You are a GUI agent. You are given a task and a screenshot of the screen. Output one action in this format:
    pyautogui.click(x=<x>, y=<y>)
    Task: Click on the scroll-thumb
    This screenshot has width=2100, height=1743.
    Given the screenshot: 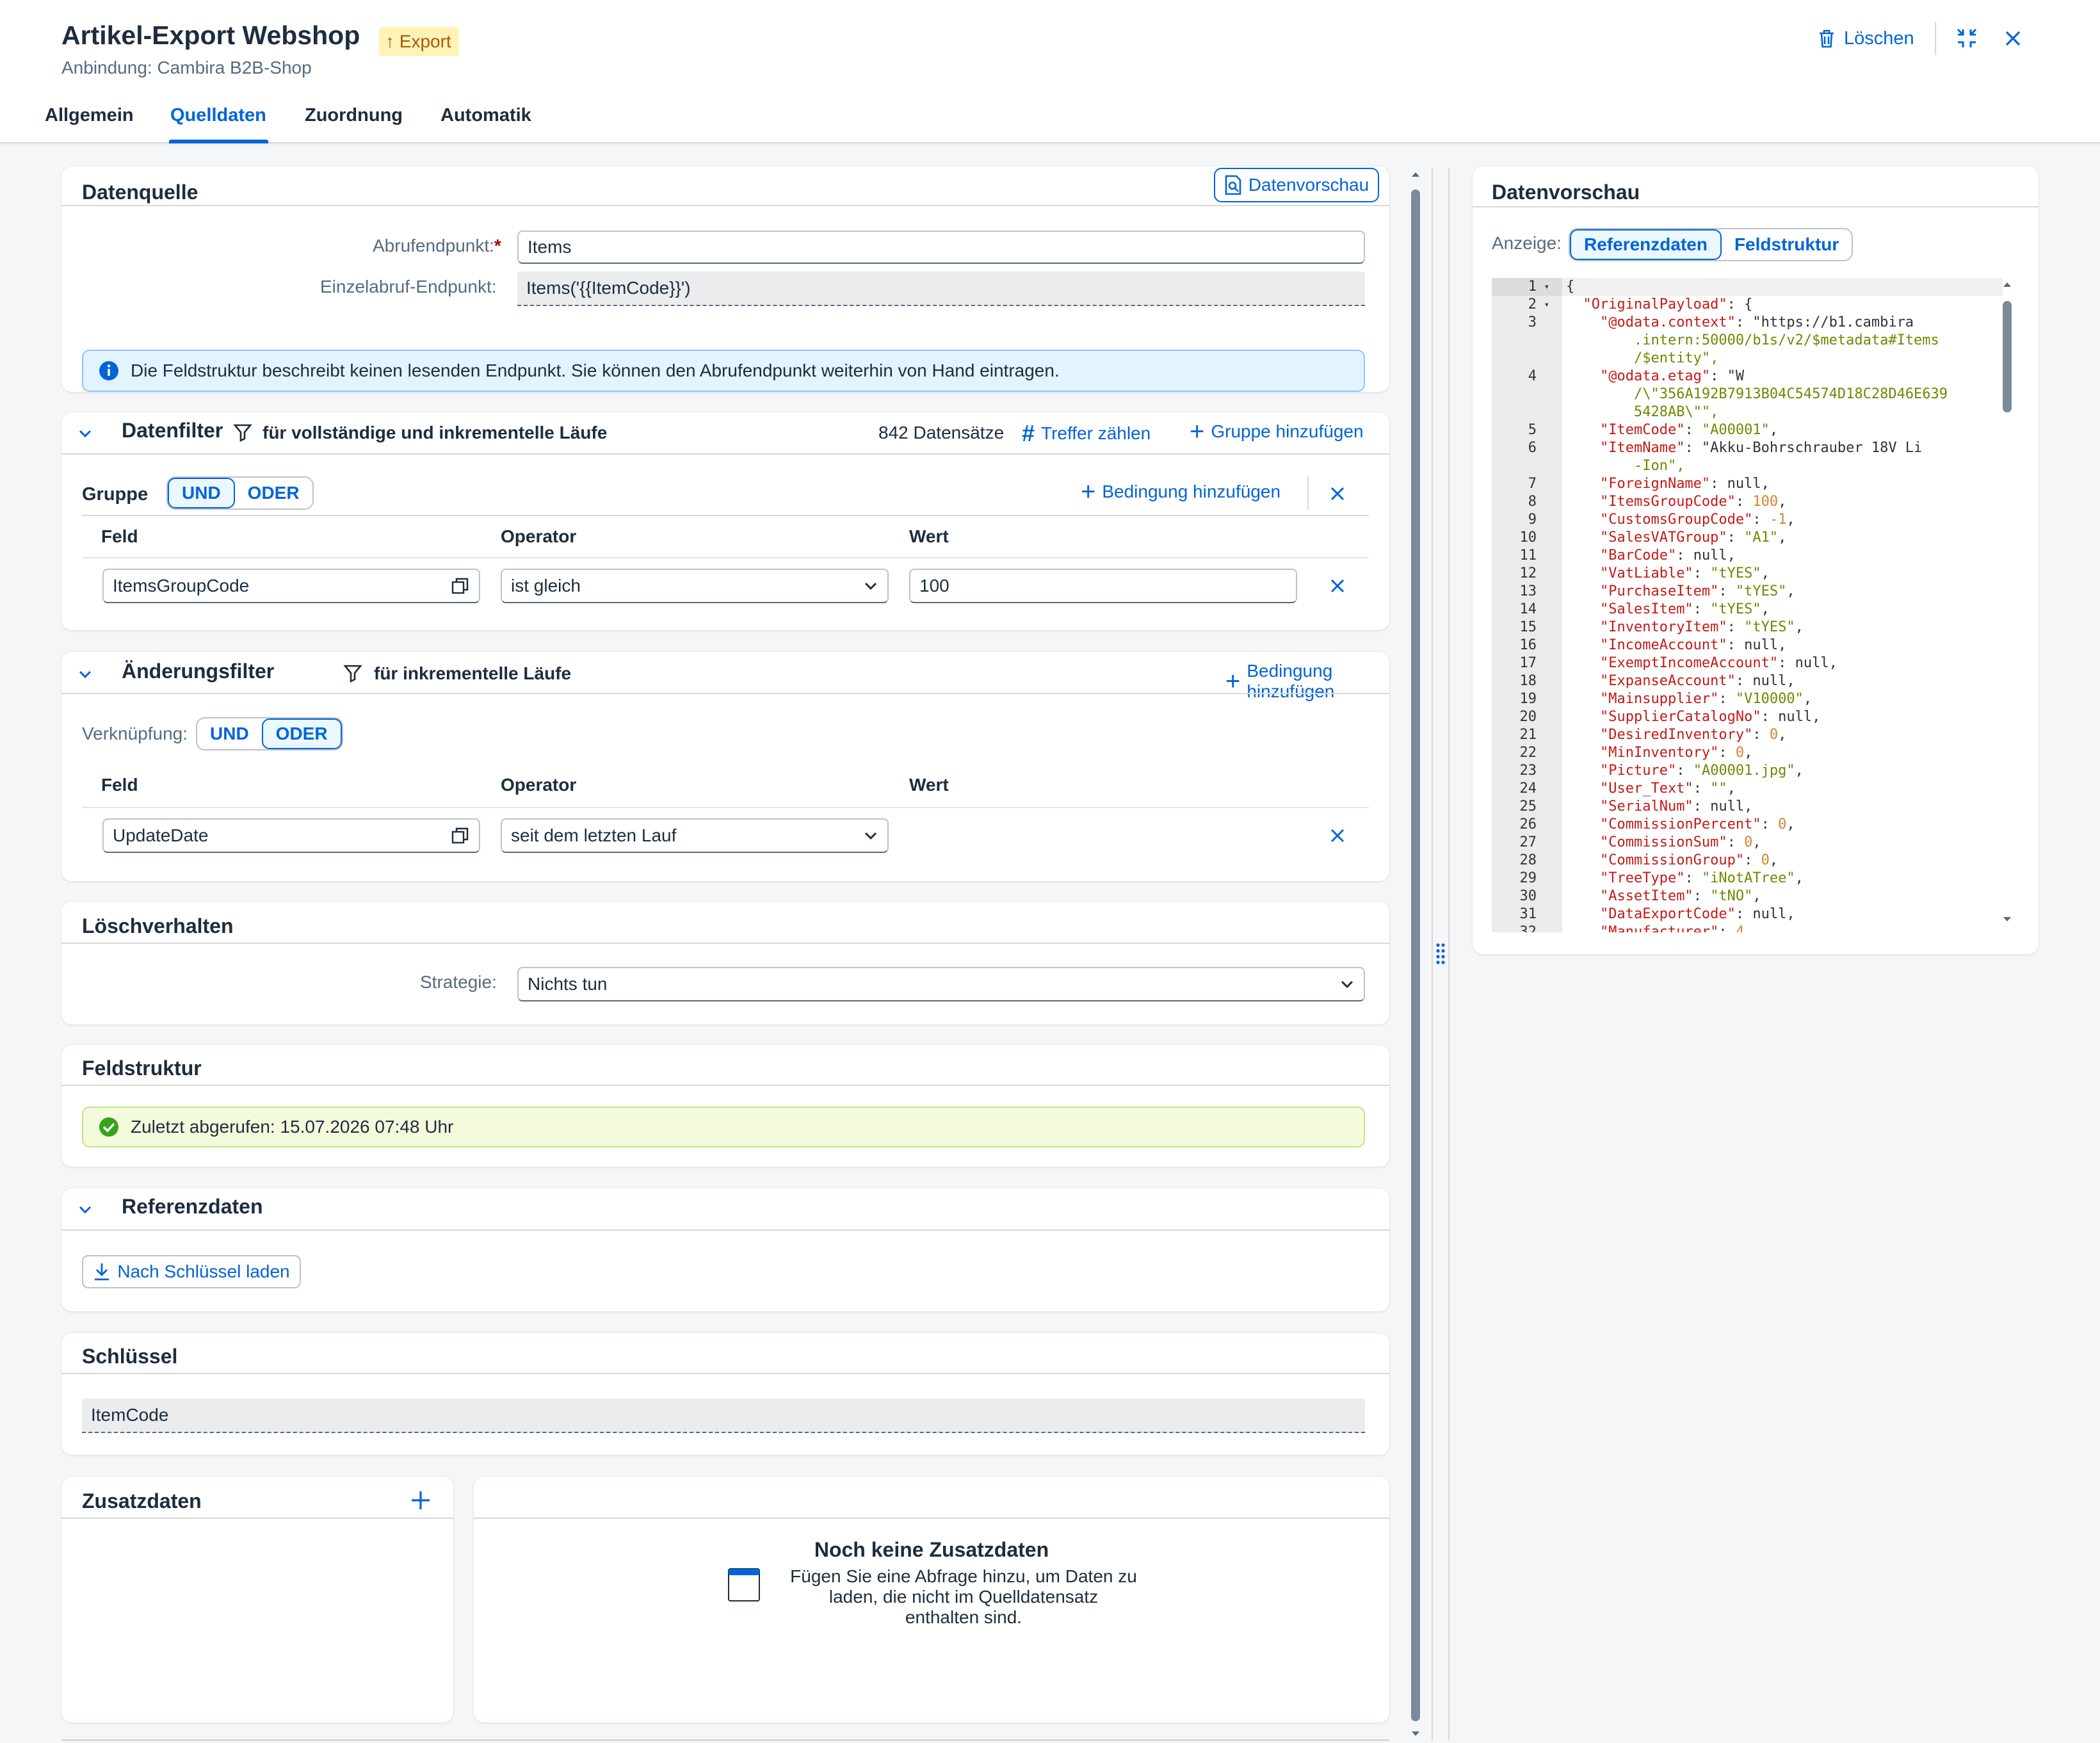 What is the action you would take?
    pyautogui.click(x=1415, y=955)
    